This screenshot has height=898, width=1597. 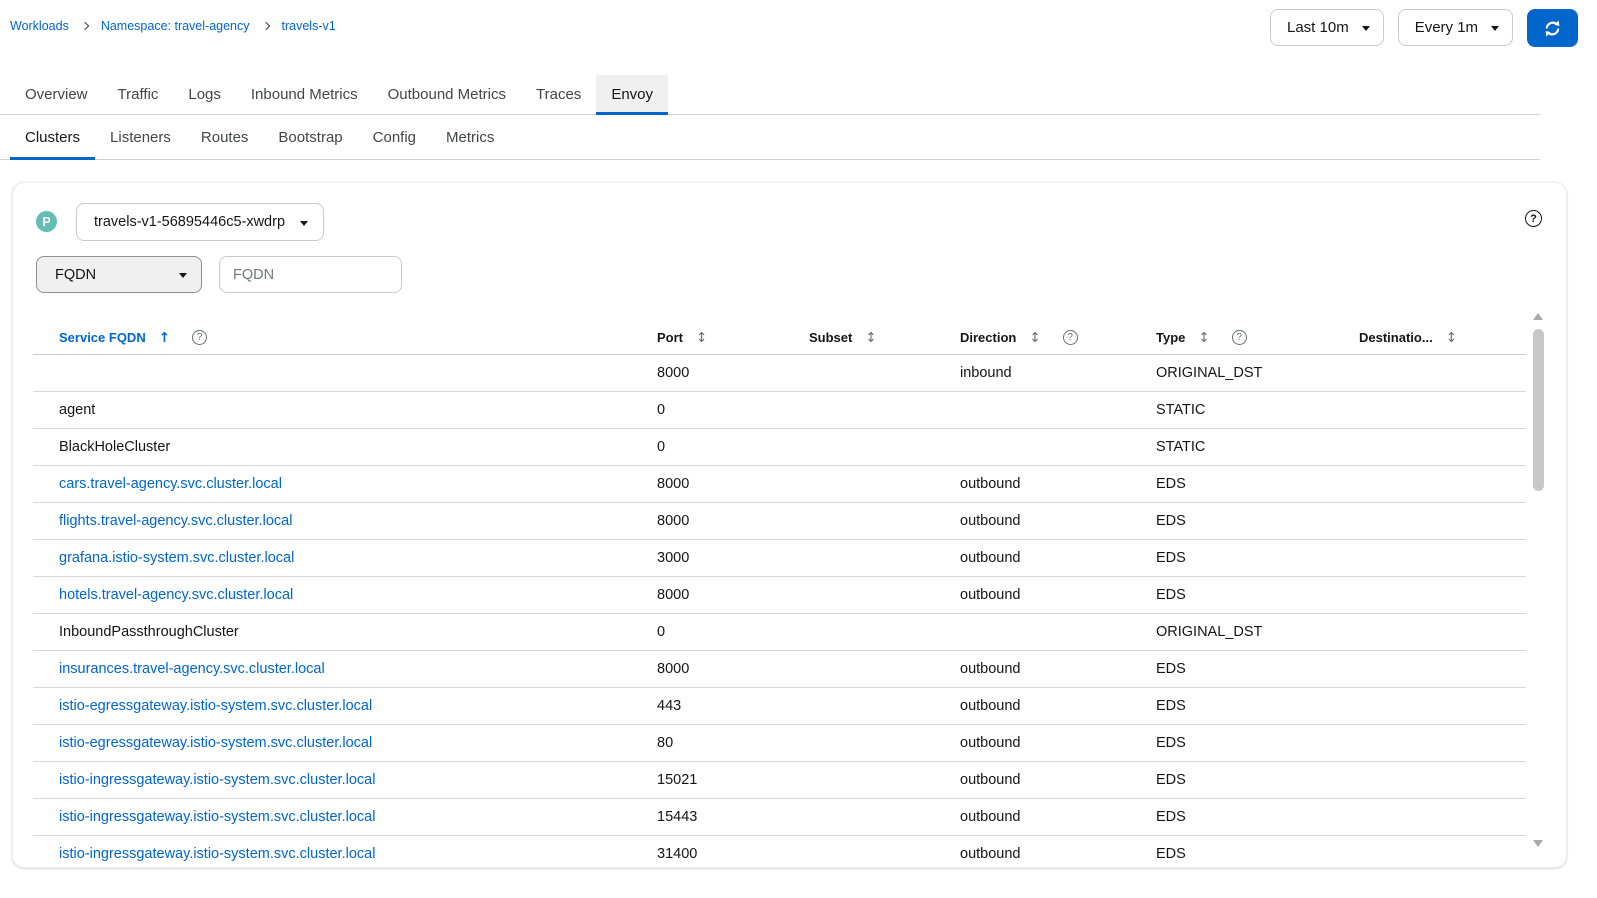 What do you see at coordinates (1327, 27) in the screenshot?
I see `duration-dropdown: Last 10m` at bounding box center [1327, 27].